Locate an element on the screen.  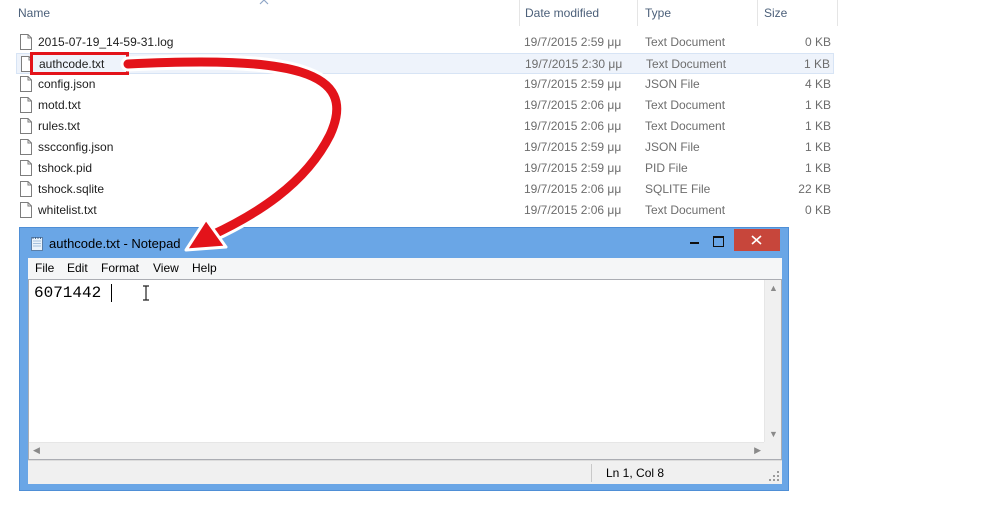
menu-bar: File Edit Format View Help is located at coordinates (405, 268).